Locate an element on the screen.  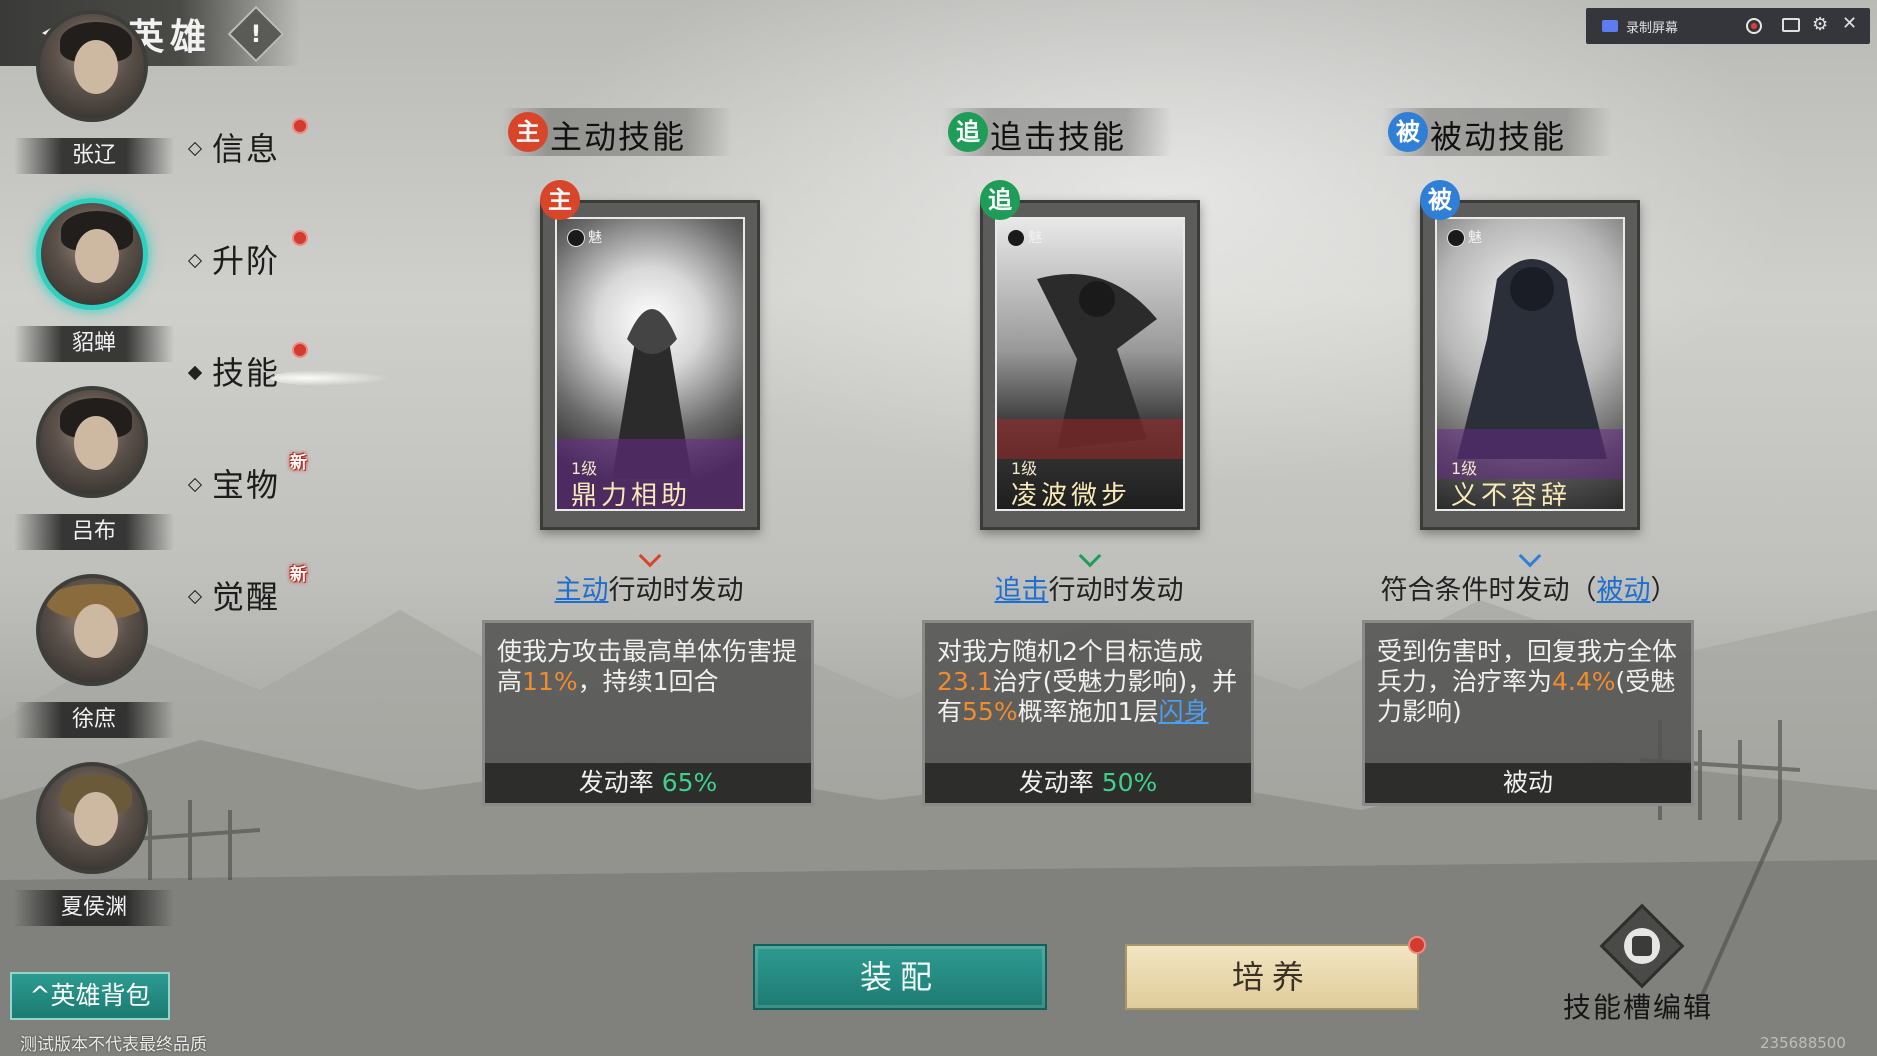
skill-card-art: 魅 1级 义不容辞 is located at coordinates (1530, 364).